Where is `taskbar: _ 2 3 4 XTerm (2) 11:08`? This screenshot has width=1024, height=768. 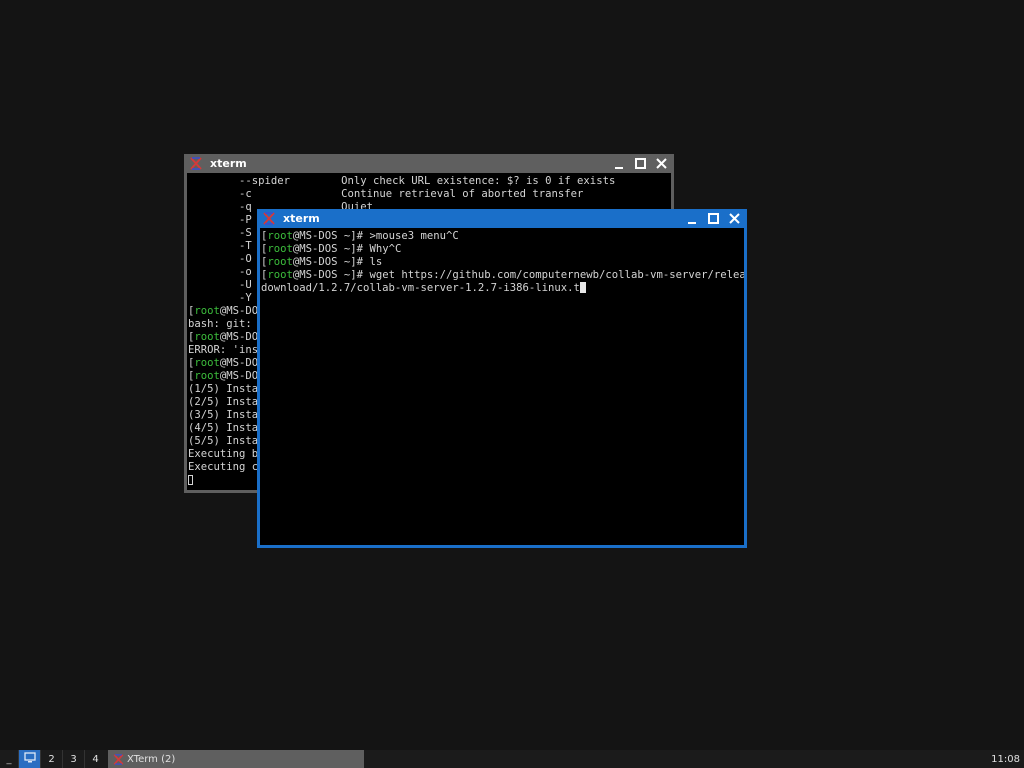 taskbar: _ 2 3 4 XTerm (2) 11:08 is located at coordinates (512, 759).